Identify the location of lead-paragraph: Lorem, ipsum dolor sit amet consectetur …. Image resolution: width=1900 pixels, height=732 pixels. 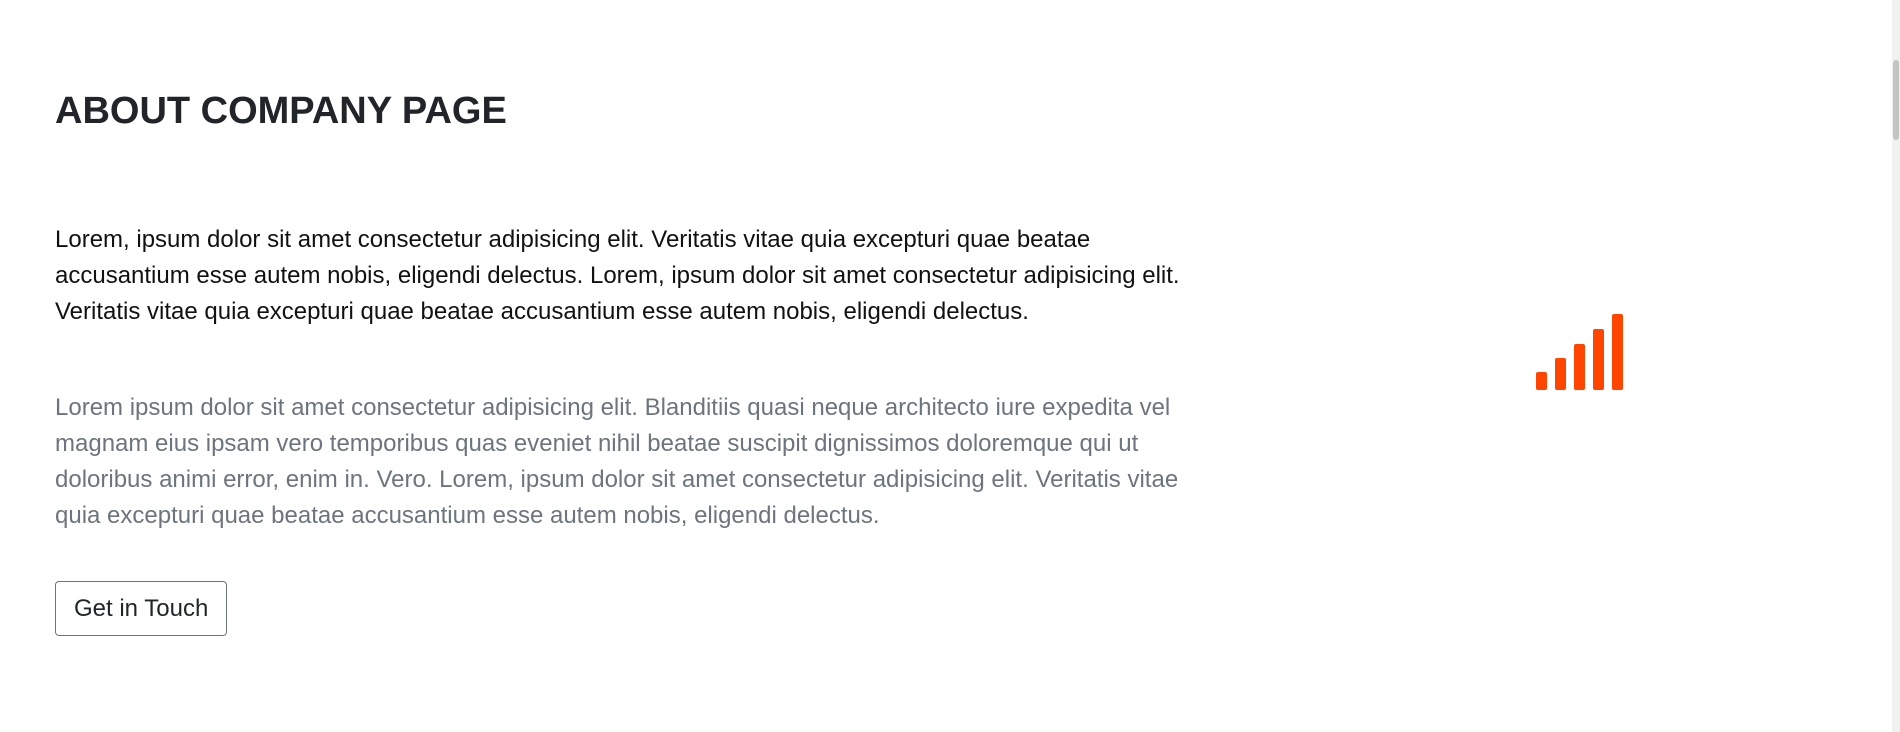
(617, 275).